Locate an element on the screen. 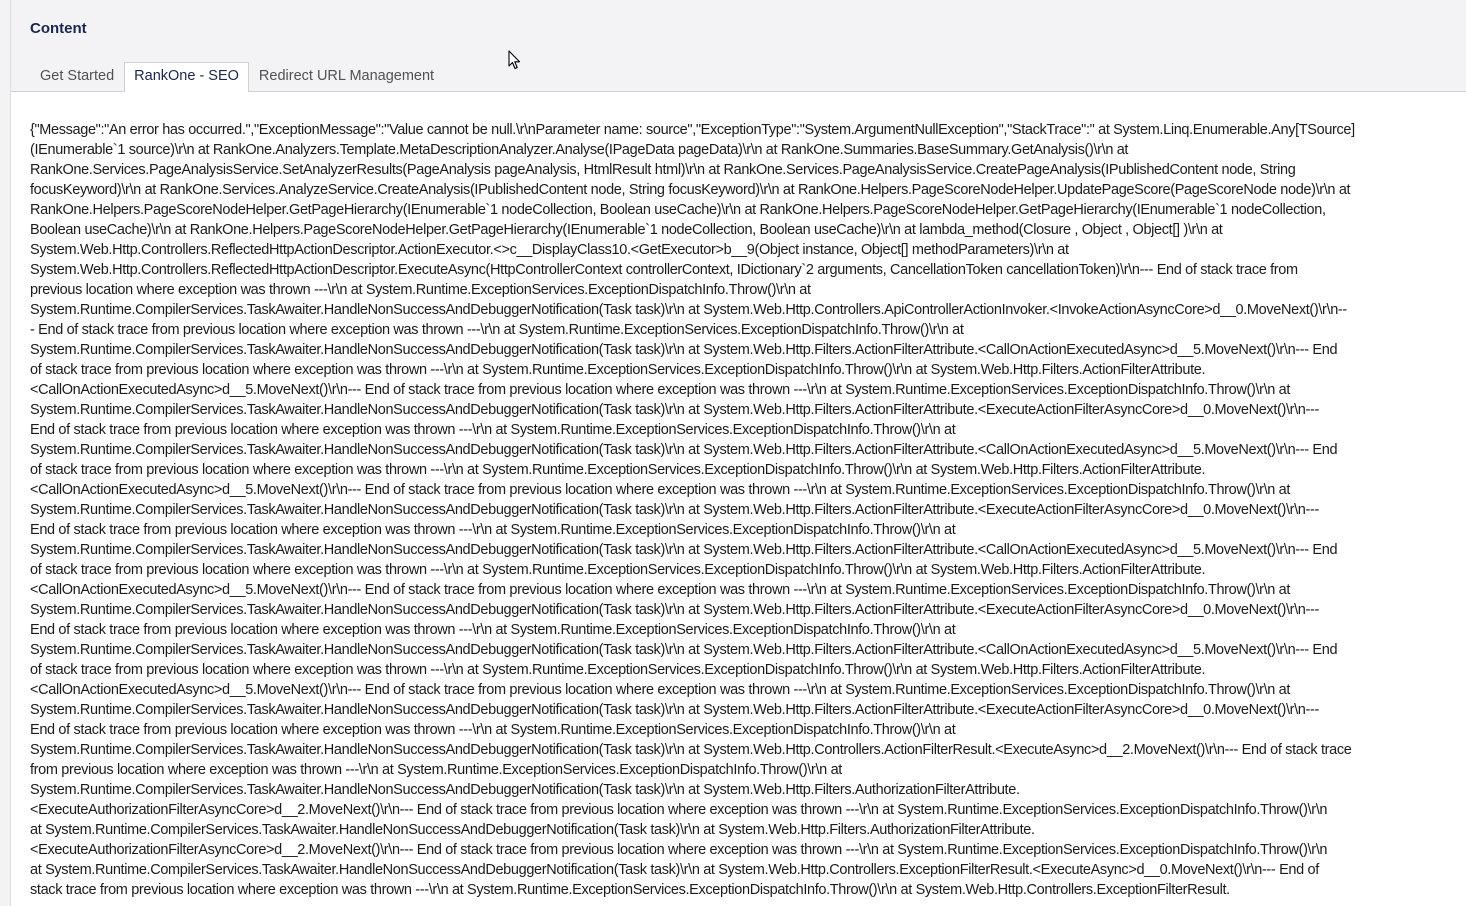 The height and width of the screenshot is (906, 1466). tab-redirect-url-management: Redirect URL Management is located at coordinates (346, 76).